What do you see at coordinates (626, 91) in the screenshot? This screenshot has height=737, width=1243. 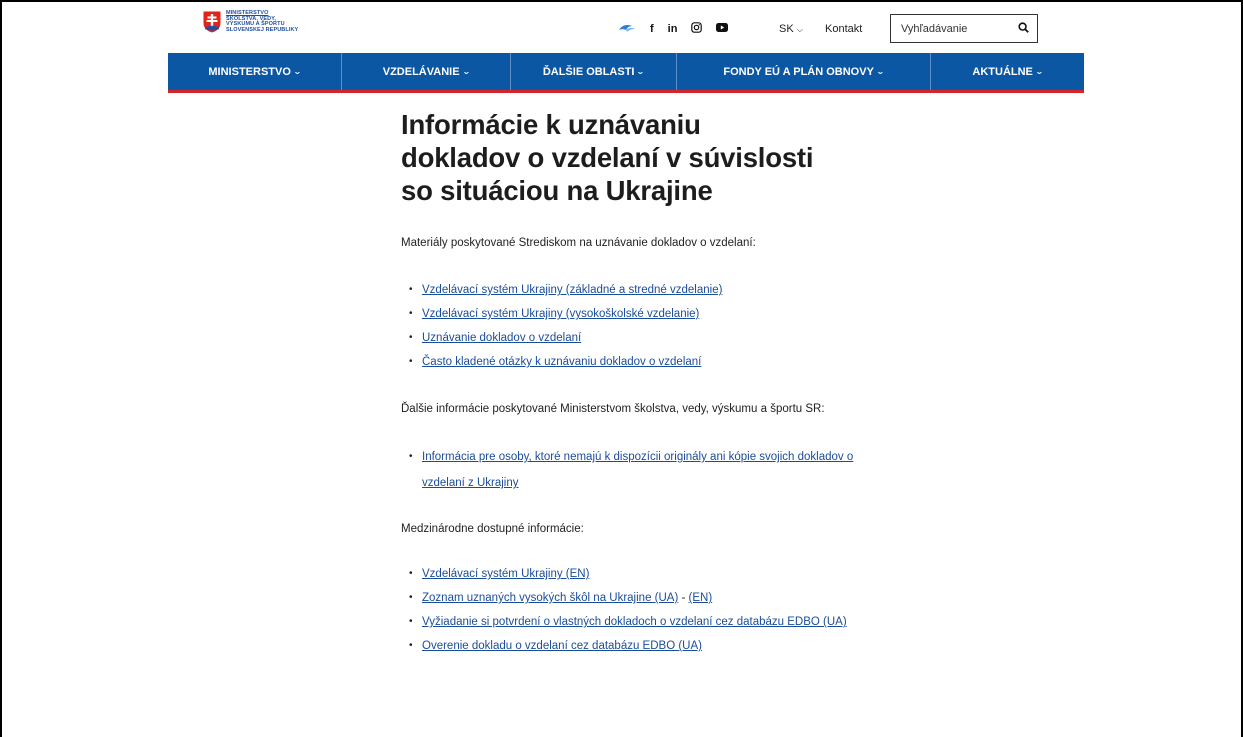 I see `nav-accent-line` at bounding box center [626, 91].